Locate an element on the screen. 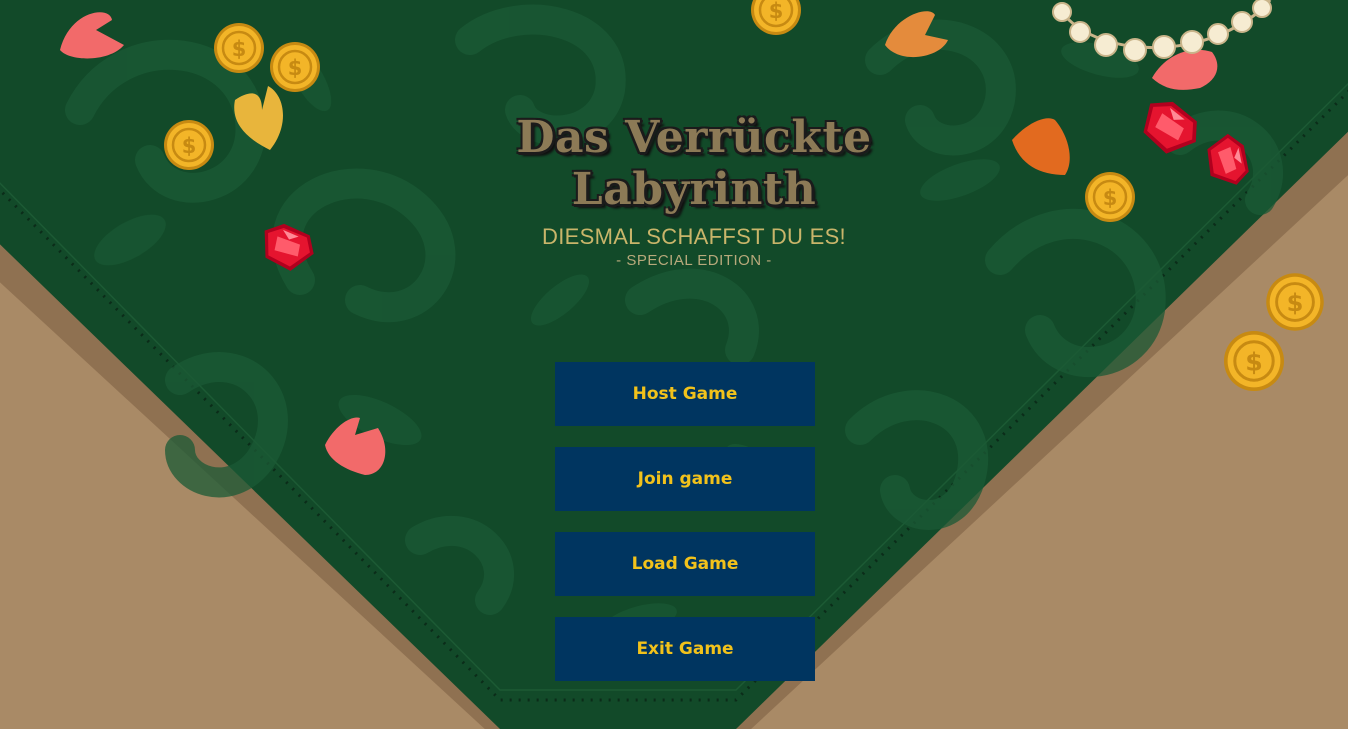  main-menu: Host Game Join game Load Game Exit Game is located at coordinates (685, 532).